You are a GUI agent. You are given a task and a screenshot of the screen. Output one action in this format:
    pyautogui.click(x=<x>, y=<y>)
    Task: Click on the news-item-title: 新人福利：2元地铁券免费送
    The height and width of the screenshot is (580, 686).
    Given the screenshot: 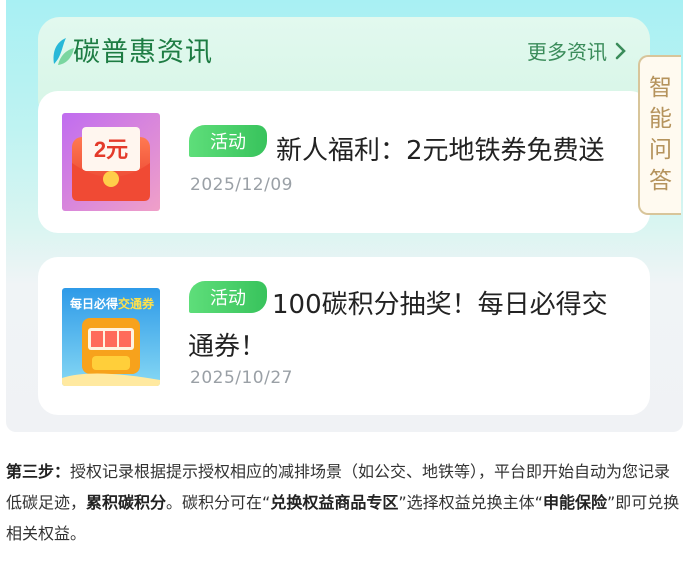 What is the action you would take?
    pyautogui.click(x=440, y=151)
    